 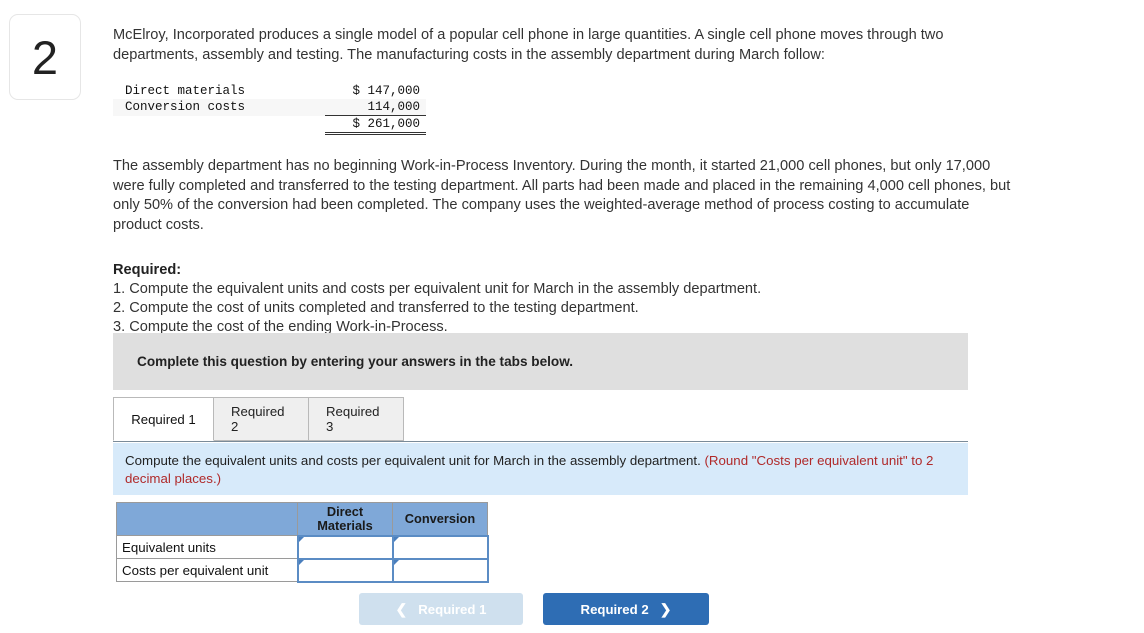 What do you see at coordinates (207, 547) in the screenshot?
I see `row-label-equivalent-units: Equivalent units` at bounding box center [207, 547].